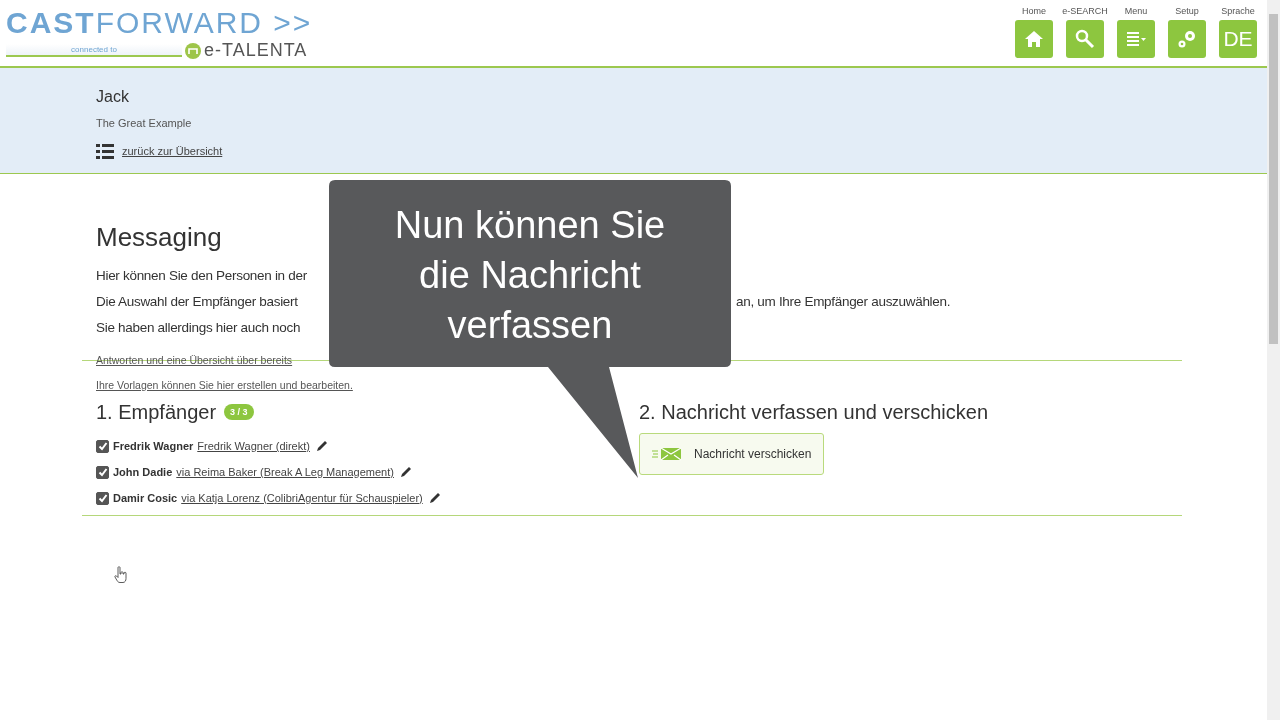 Image resolution: width=1280 pixels, height=720 pixels. I want to click on send-button: Nachricht verschicken, so click(732, 454).